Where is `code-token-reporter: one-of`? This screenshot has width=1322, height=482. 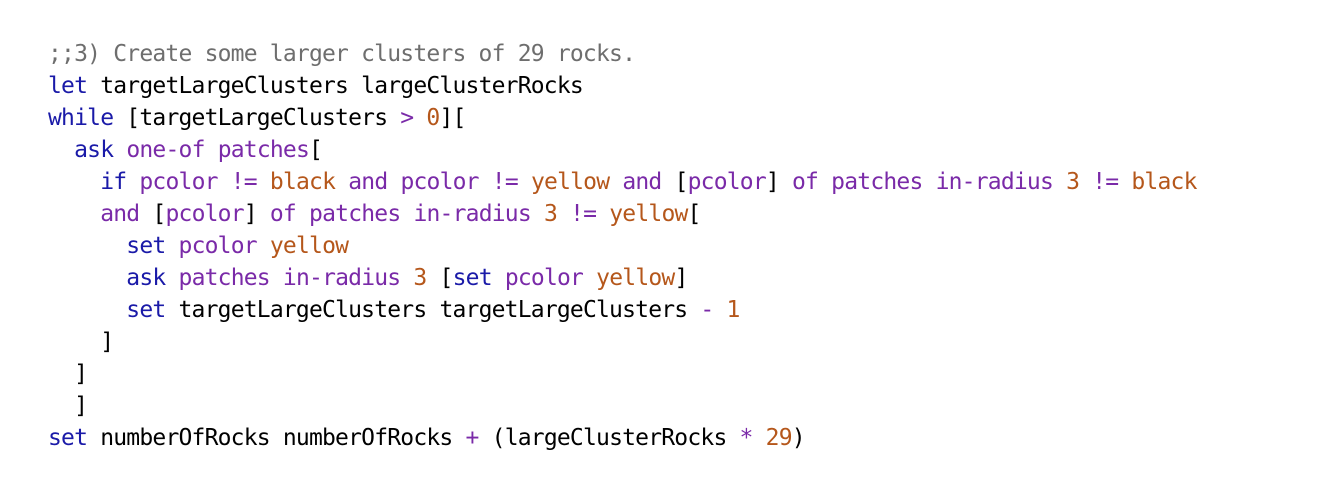 code-token-reporter: one-of is located at coordinates (165, 150).